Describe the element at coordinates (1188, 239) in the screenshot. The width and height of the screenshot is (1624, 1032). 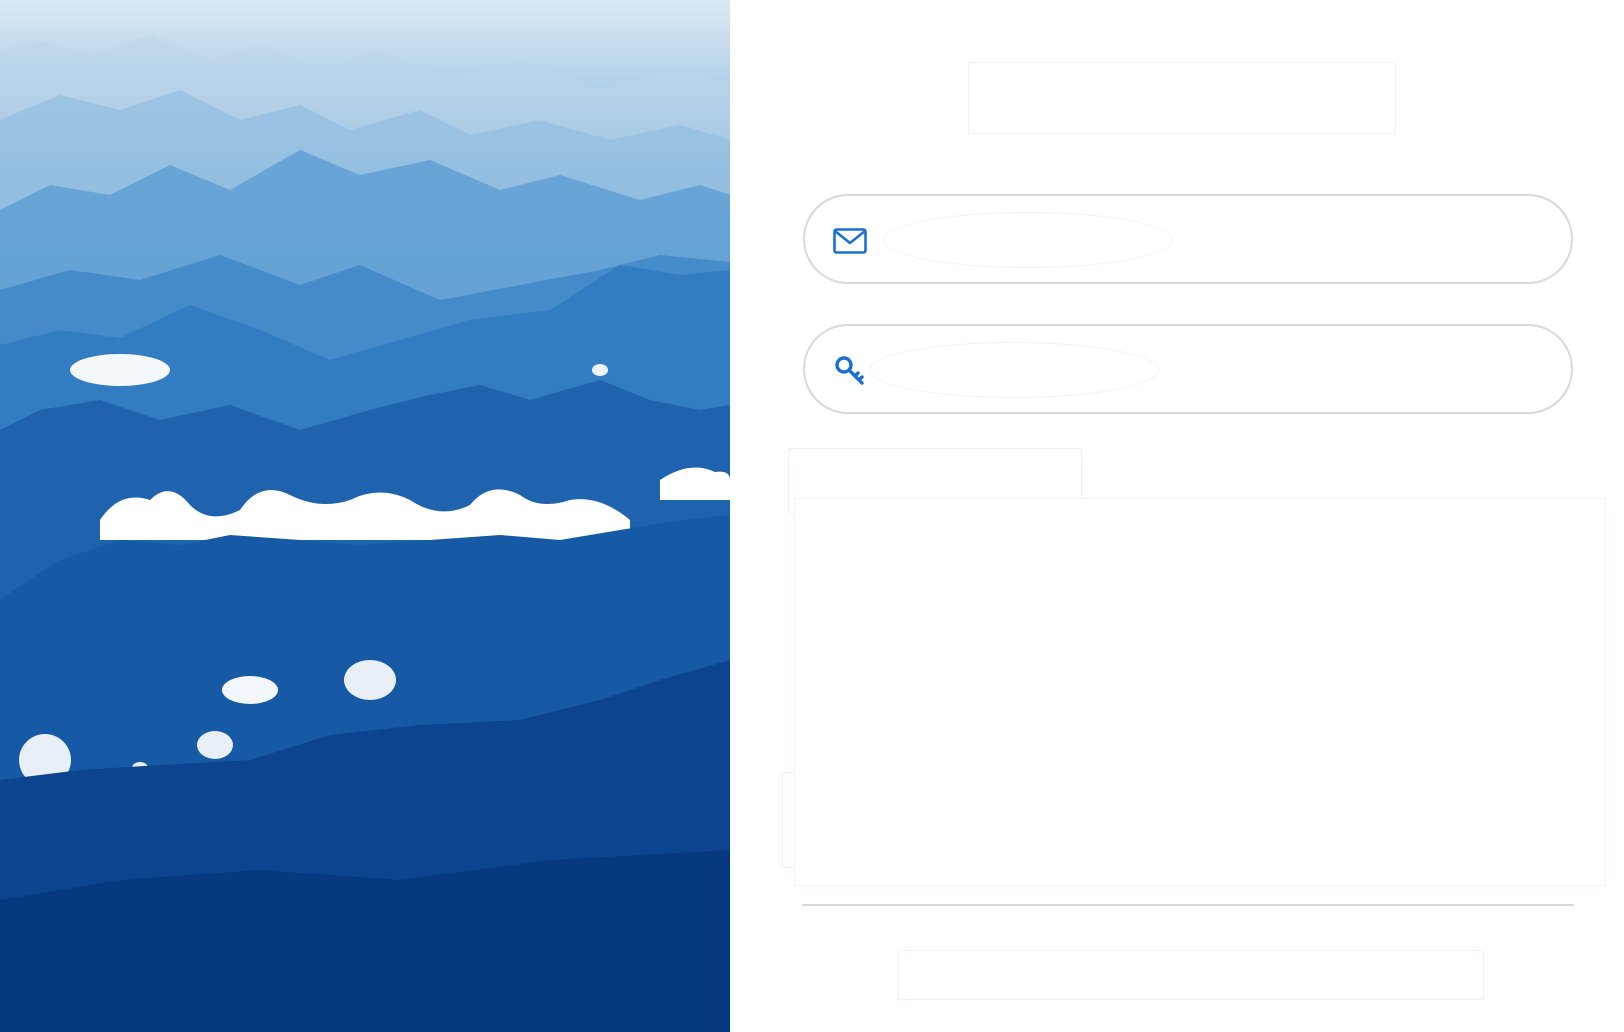
I see `email-field-container` at that location.